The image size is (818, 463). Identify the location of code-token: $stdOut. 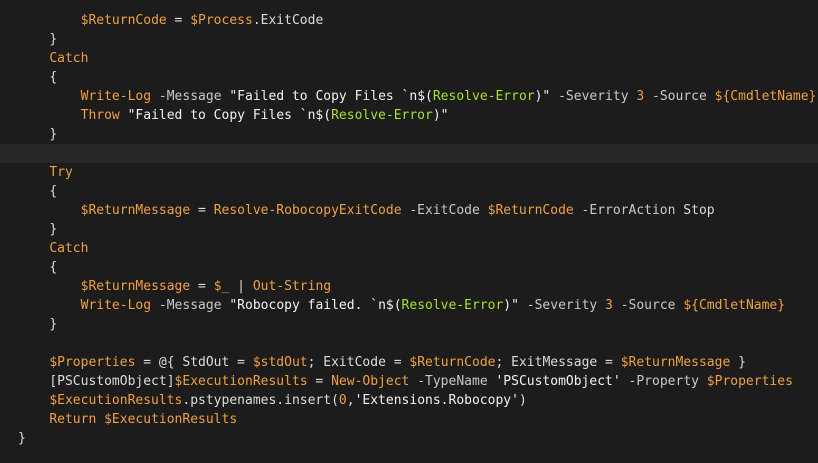
(280, 362).